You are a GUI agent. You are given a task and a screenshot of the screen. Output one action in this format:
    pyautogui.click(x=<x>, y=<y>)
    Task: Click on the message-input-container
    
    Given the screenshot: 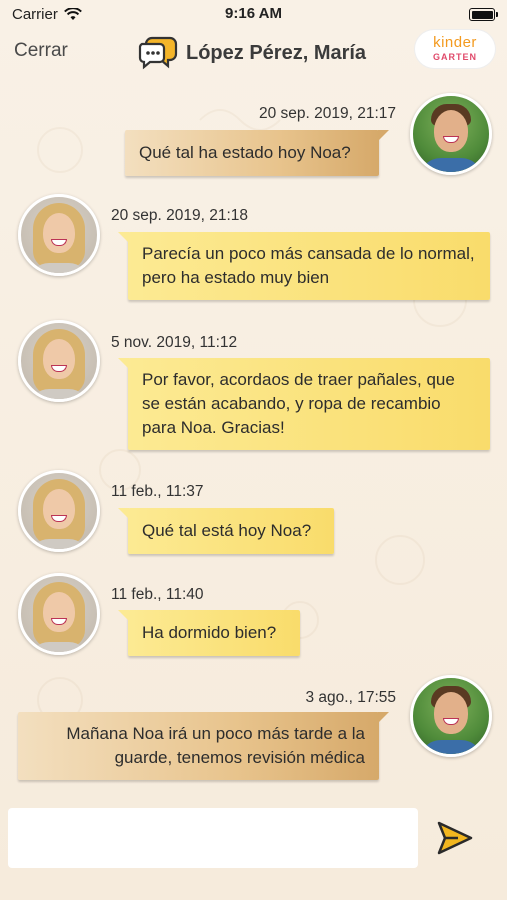 What is the action you would take?
    pyautogui.click(x=213, y=838)
    